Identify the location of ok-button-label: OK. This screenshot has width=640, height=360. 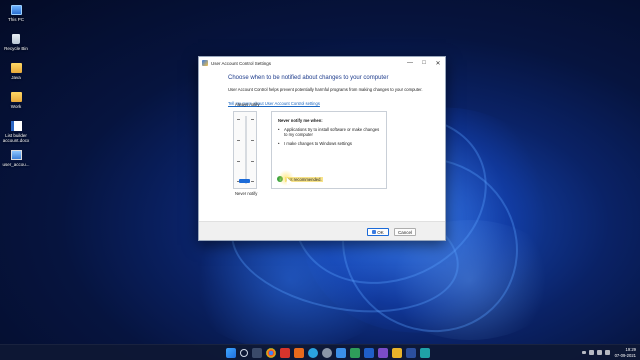
(380, 232).